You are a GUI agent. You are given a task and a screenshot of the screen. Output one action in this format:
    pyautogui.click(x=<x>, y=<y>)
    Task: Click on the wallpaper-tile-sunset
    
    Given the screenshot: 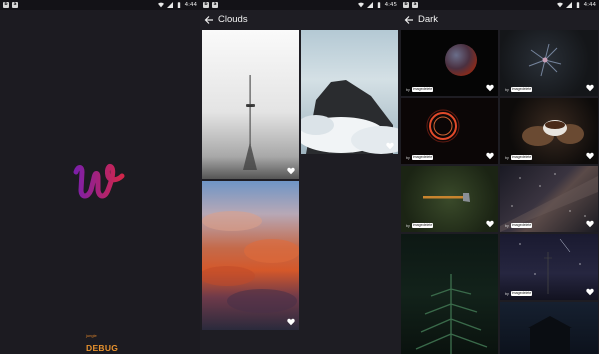 What is the action you would take?
    pyautogui.click(x=250, y=255)
    